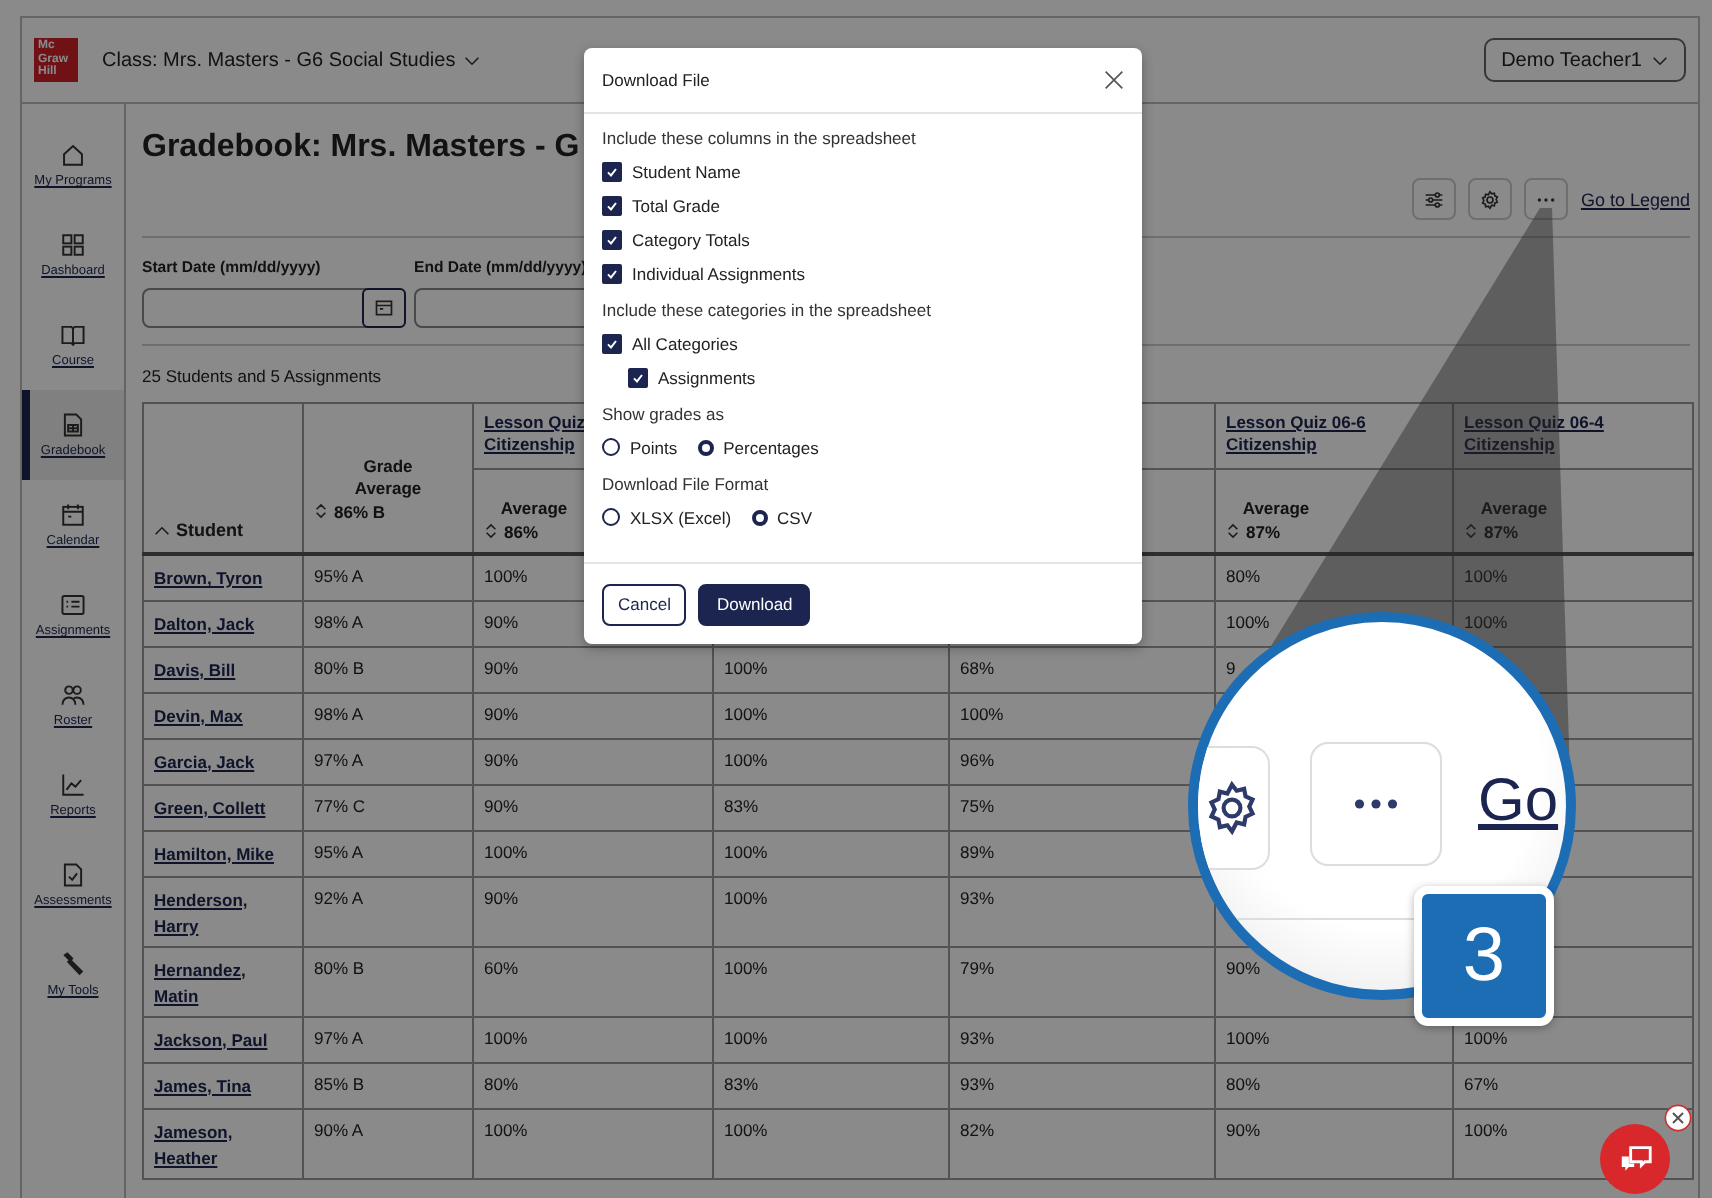  Describe the element at coordinates (876, 377) in the screenshot. I see `checkbox-option: Assignments` at that location.